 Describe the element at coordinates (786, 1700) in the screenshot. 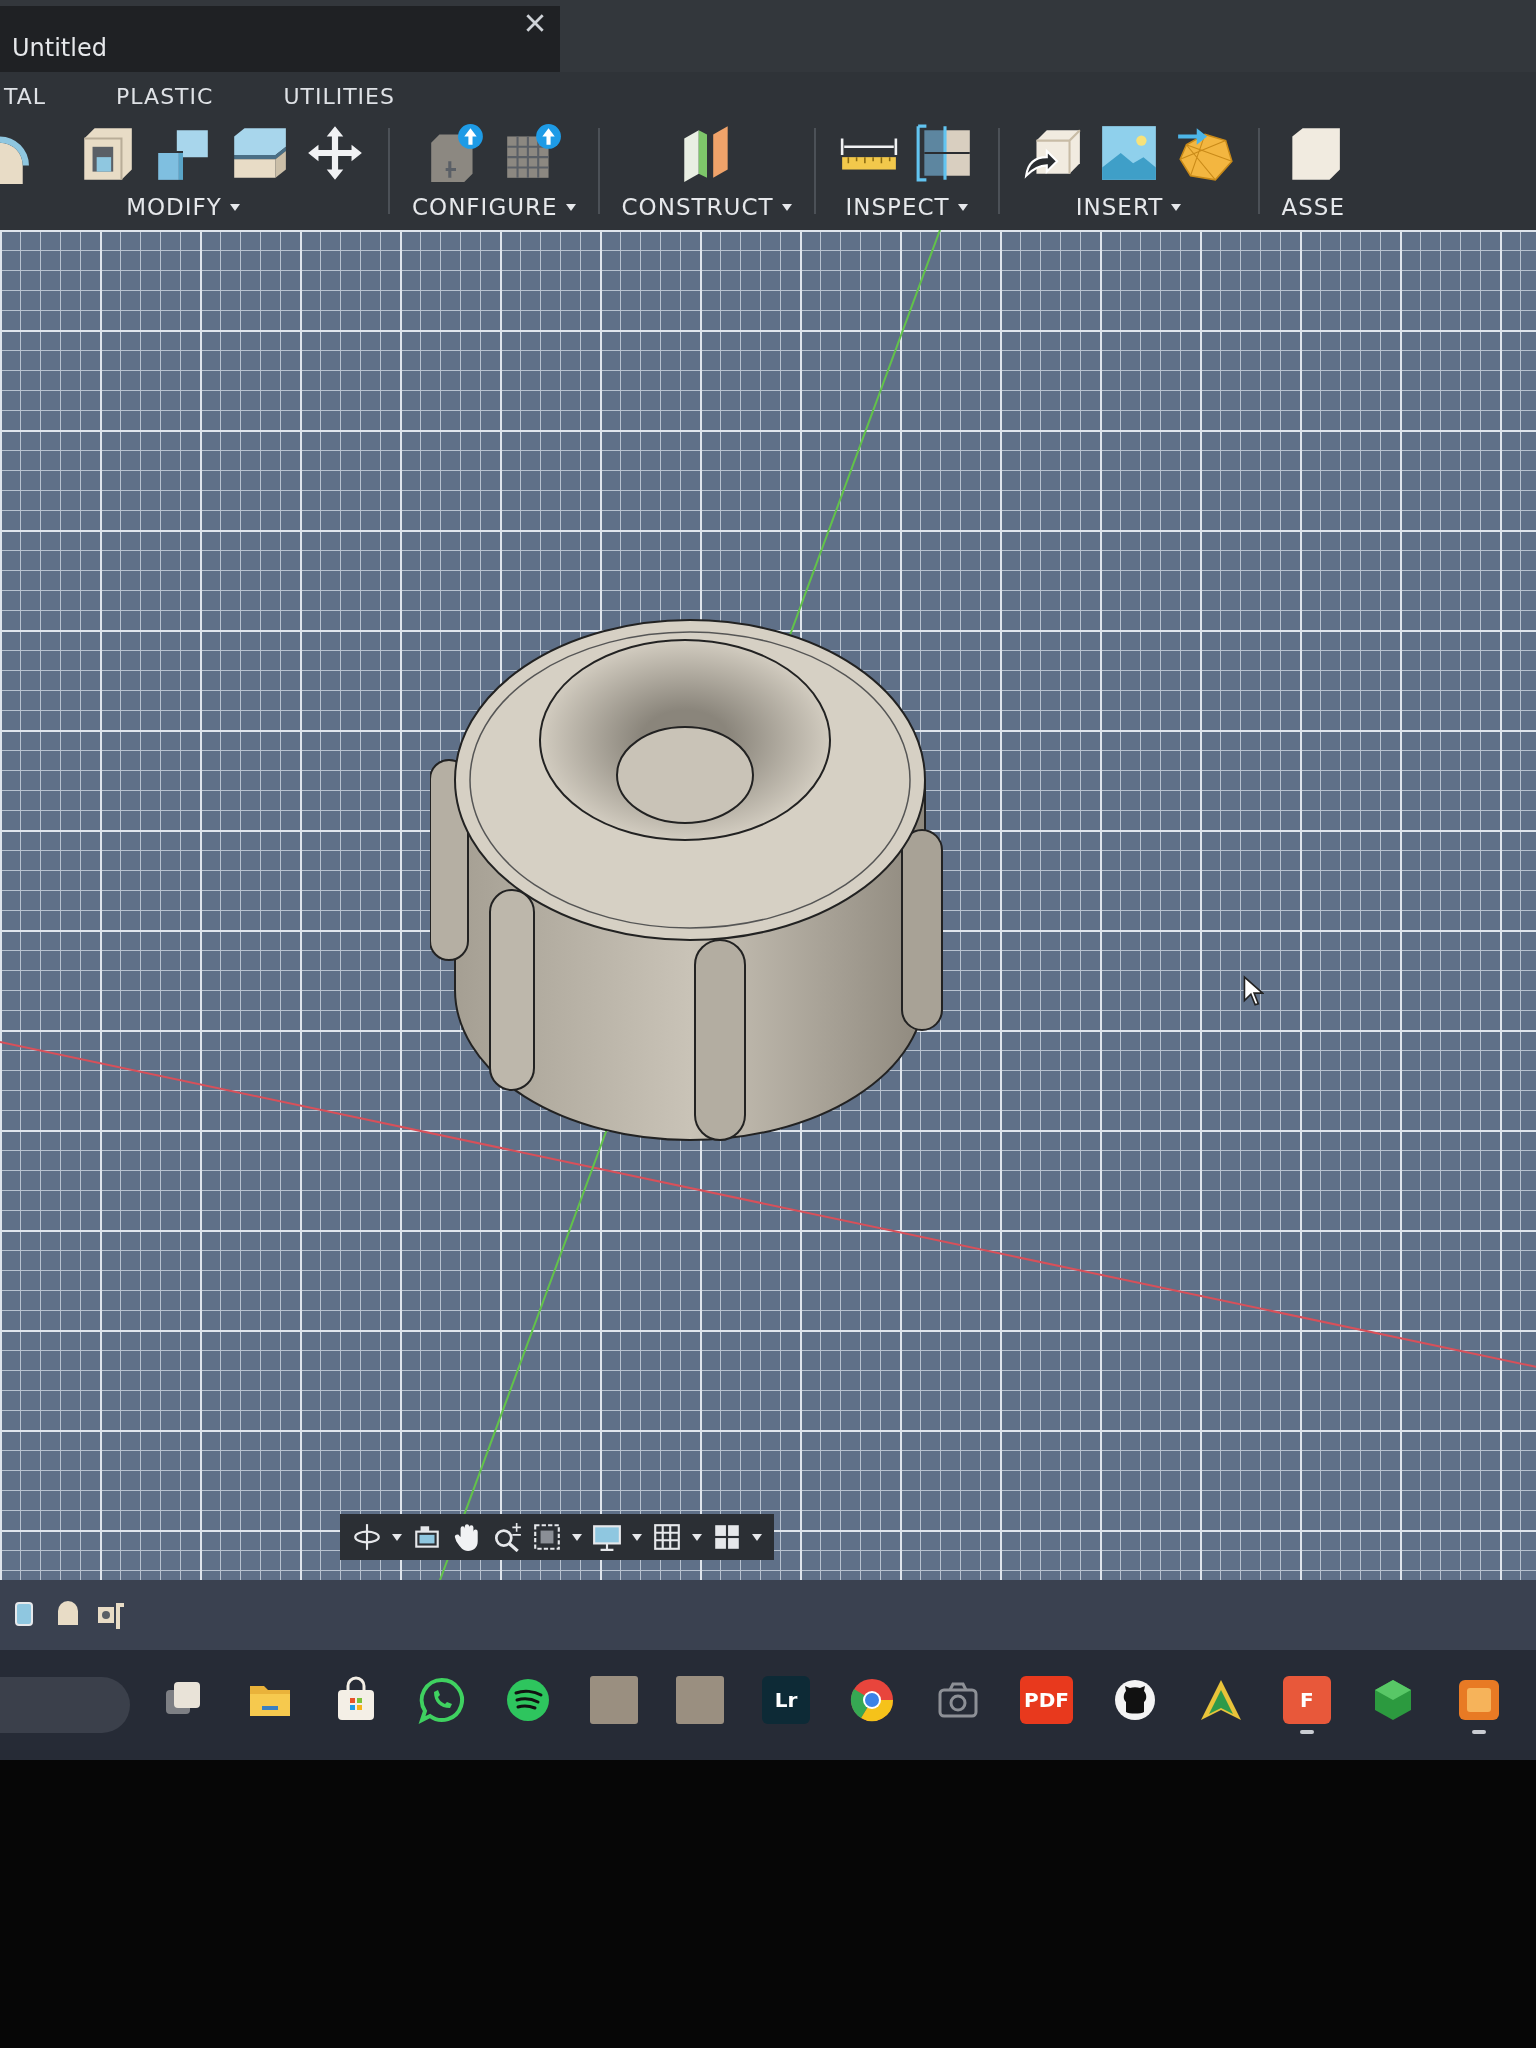

I see `app-tile: Lr` at that location.